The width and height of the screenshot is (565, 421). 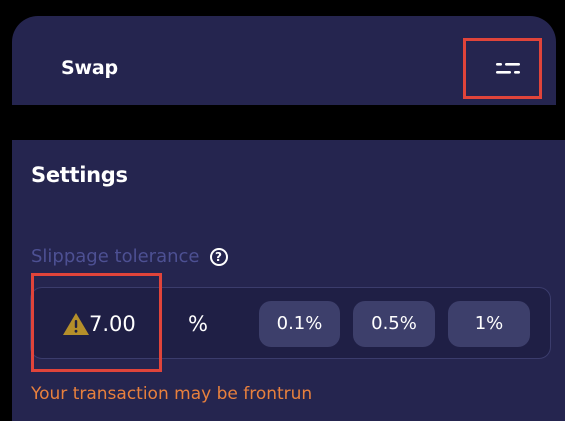 I want to click on question-circle-icon: ?, so click(x=218, y=257).